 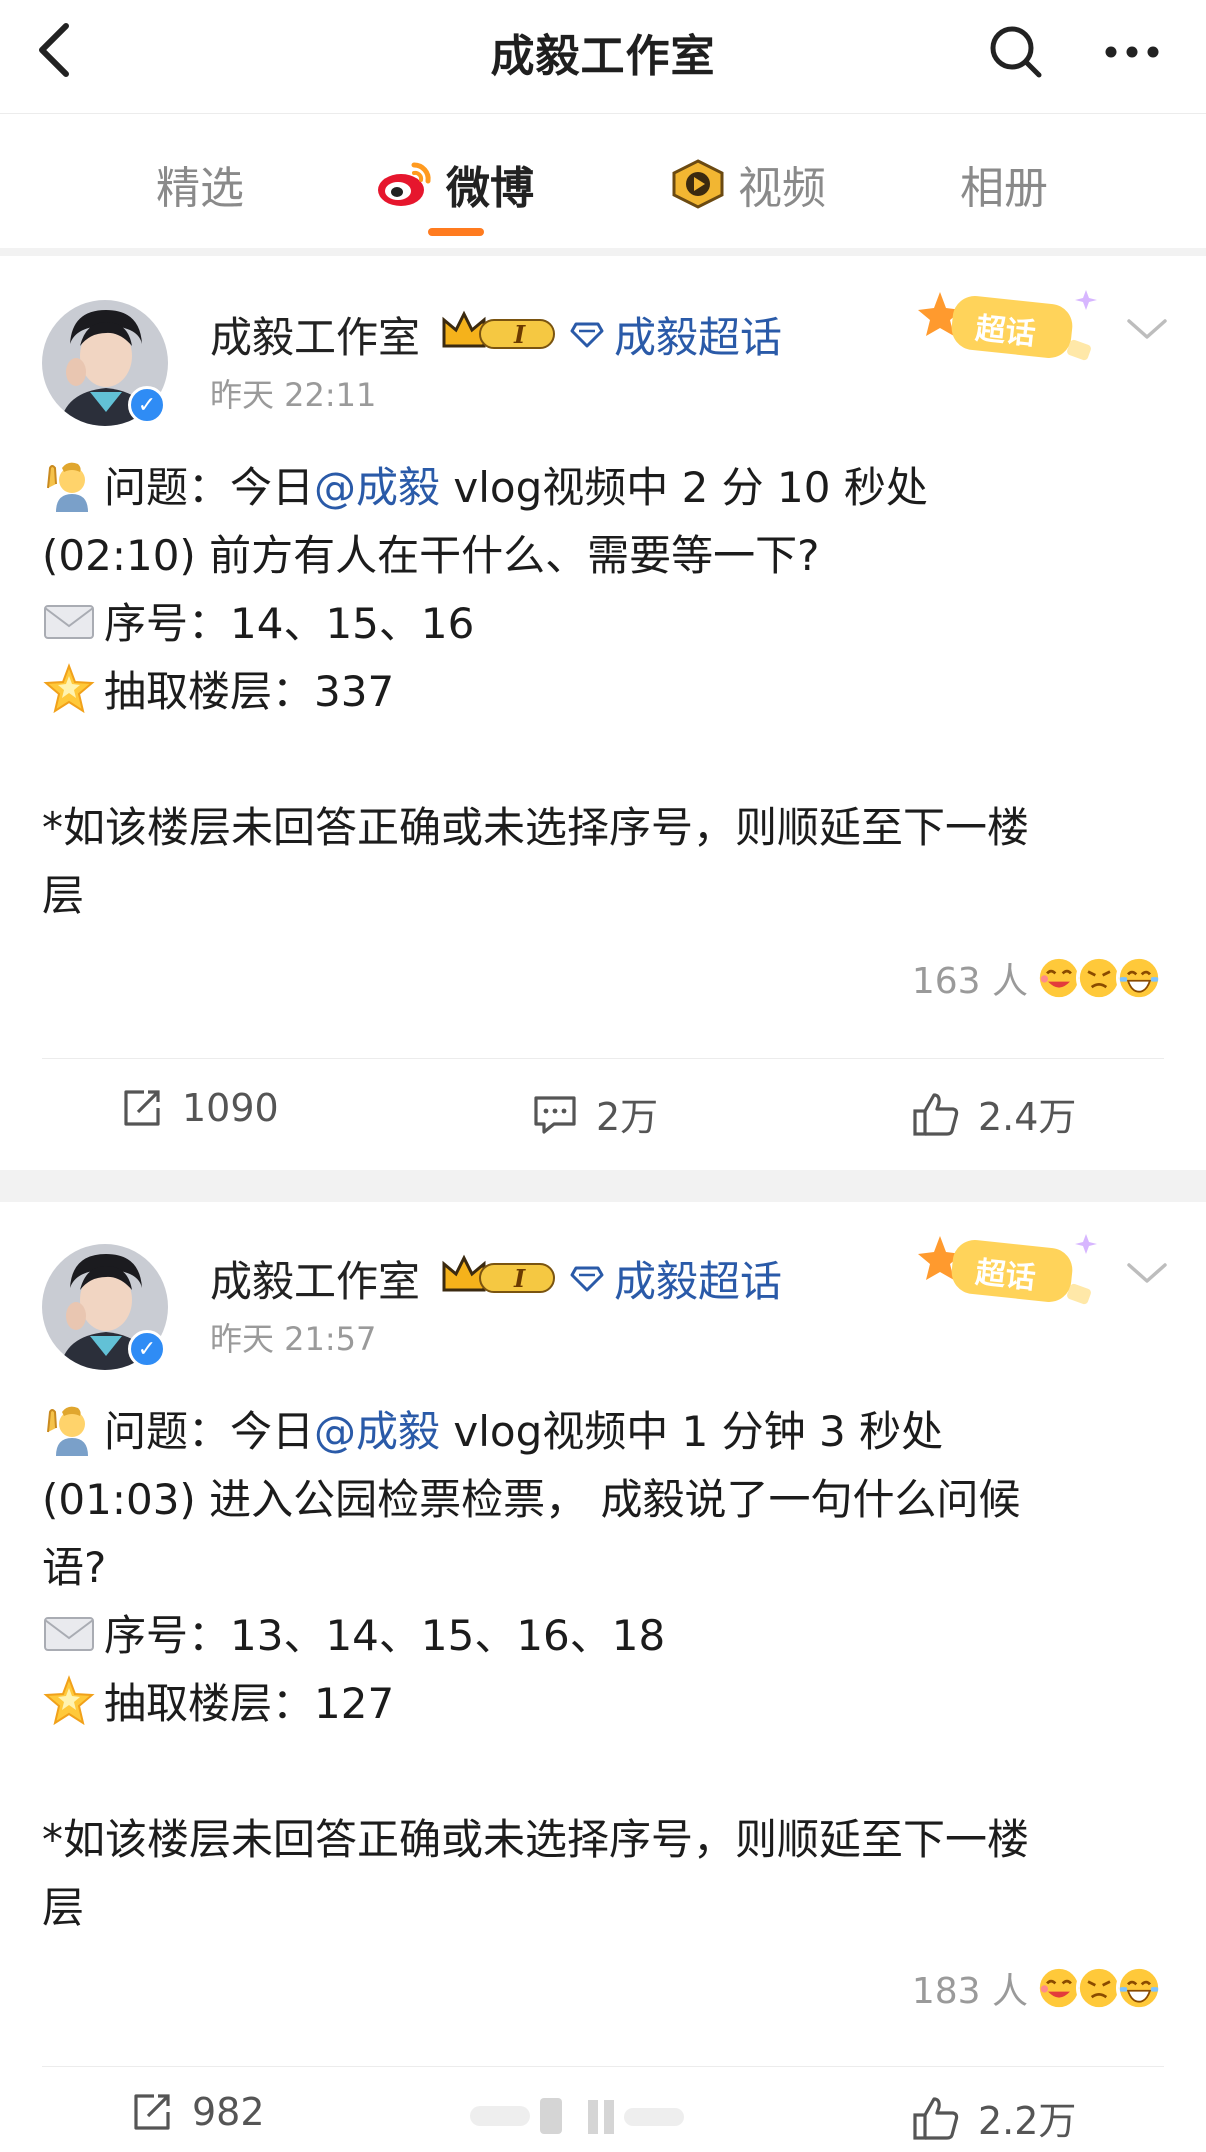 I want to click on content-line: 问题：今日@成毅 vlog视频中 1 分钟 3 秒处, so click(x=607, y=1432).